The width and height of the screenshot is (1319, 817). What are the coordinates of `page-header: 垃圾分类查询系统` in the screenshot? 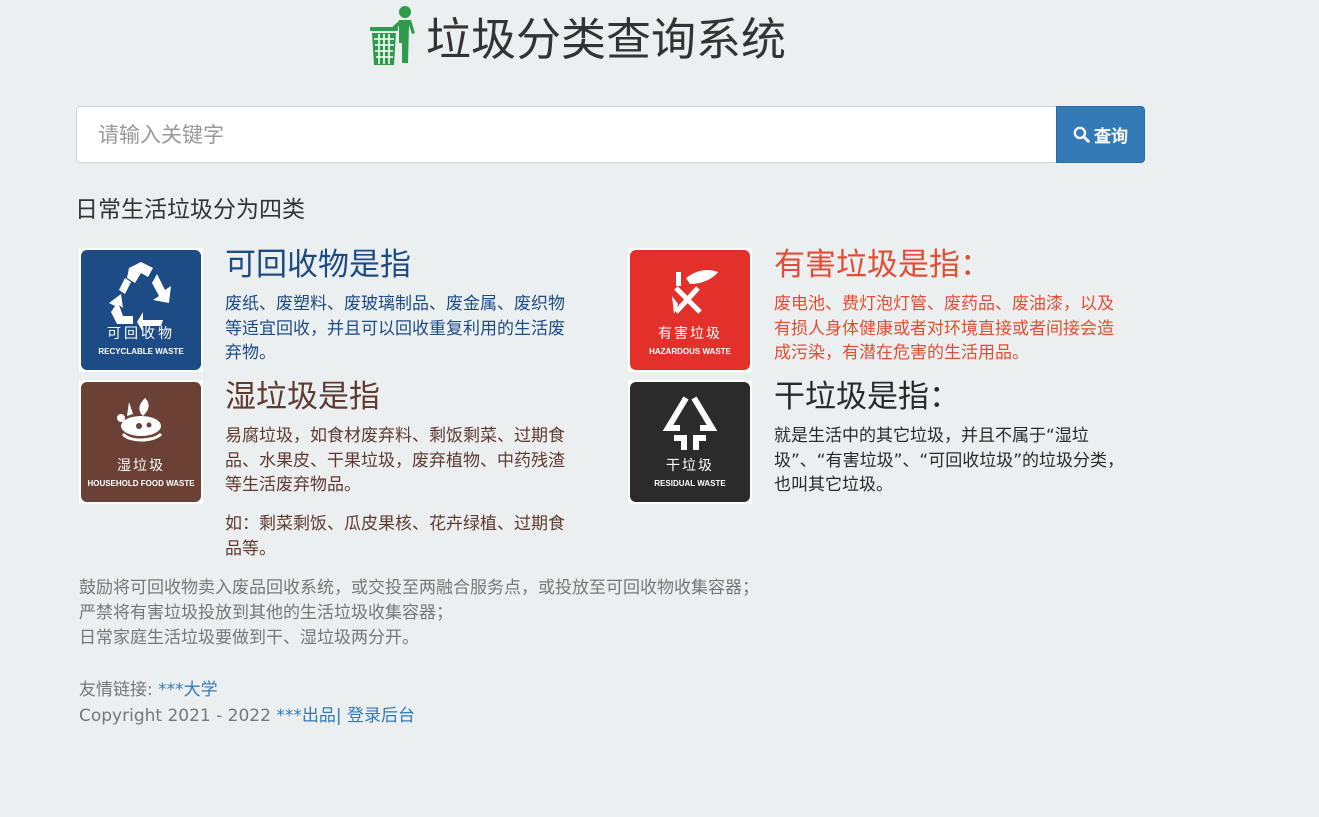 It's located at (577, 35).